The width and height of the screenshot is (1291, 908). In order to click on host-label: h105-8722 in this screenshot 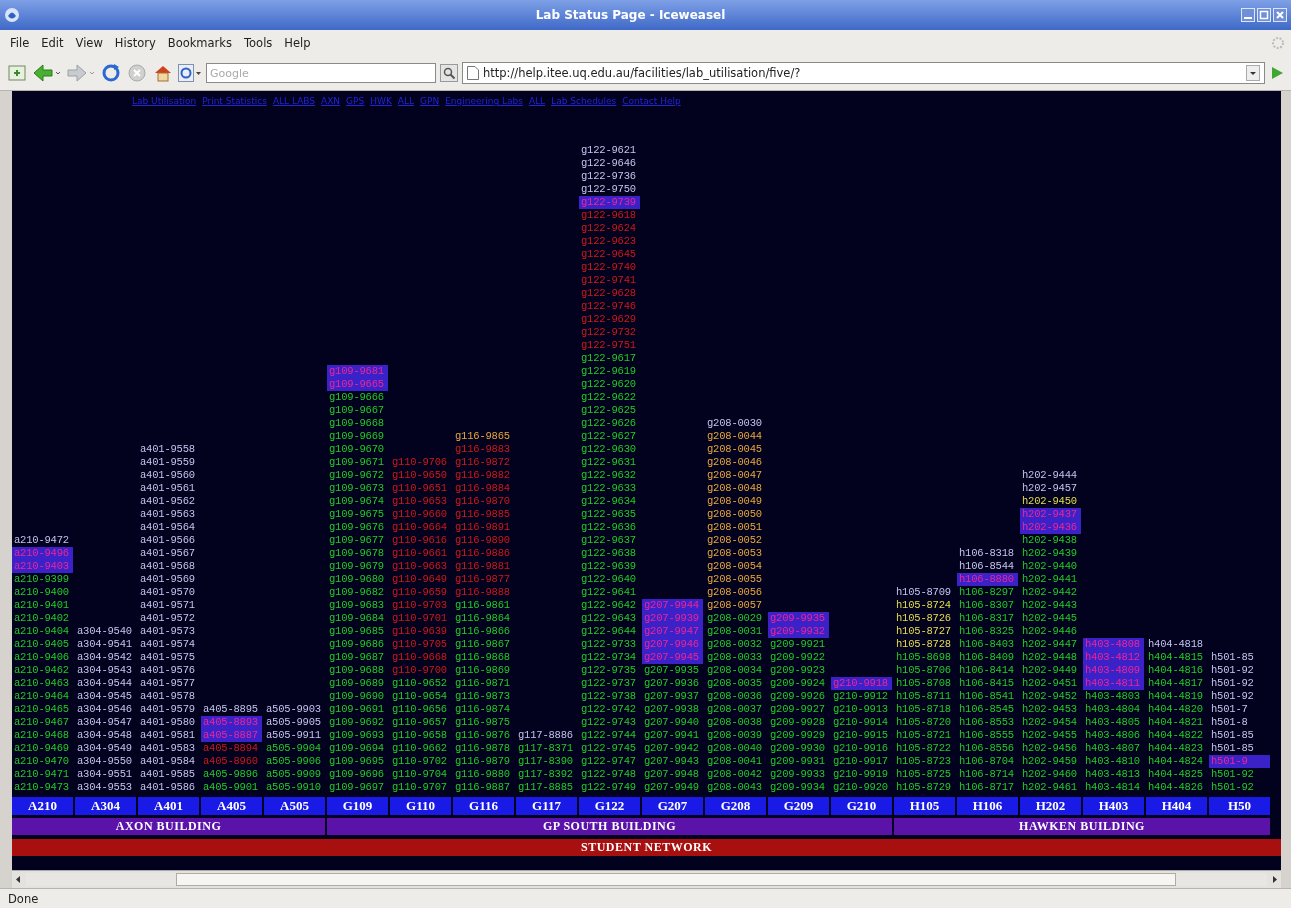, I will do `click(923, 748)`.